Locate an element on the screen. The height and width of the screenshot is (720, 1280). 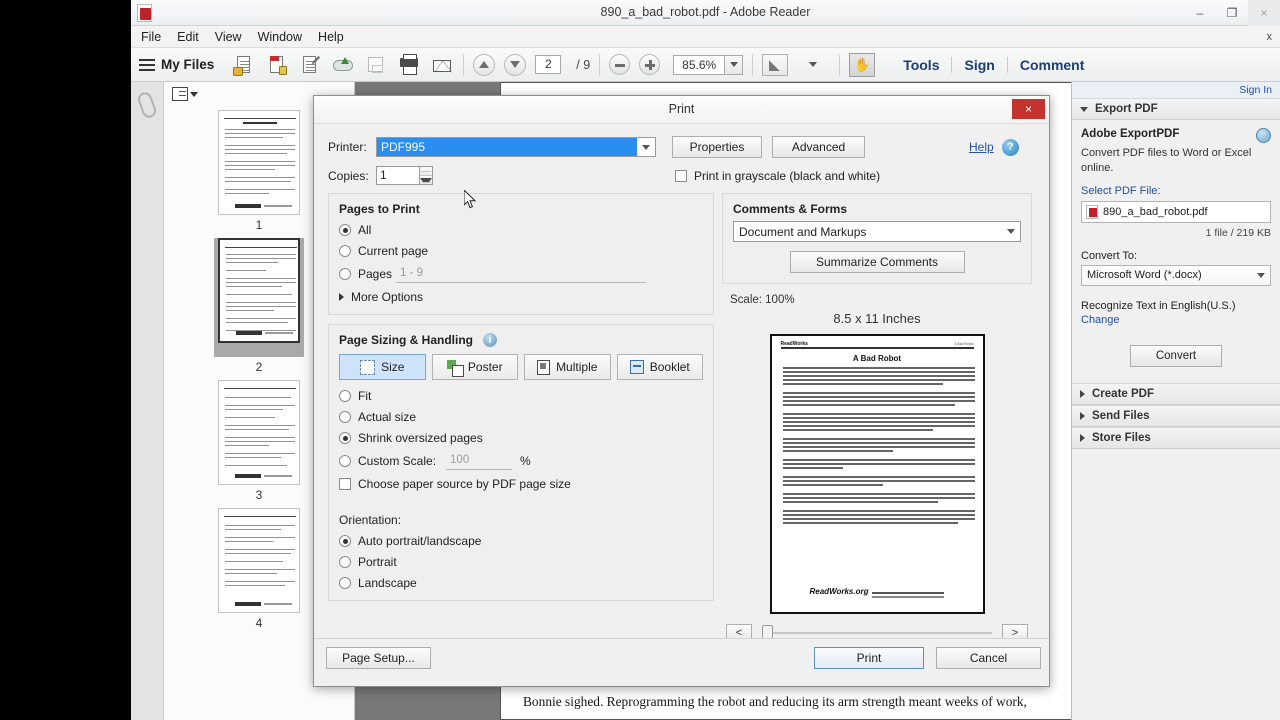
preview-footer-text is located at coordinates (907, 593).